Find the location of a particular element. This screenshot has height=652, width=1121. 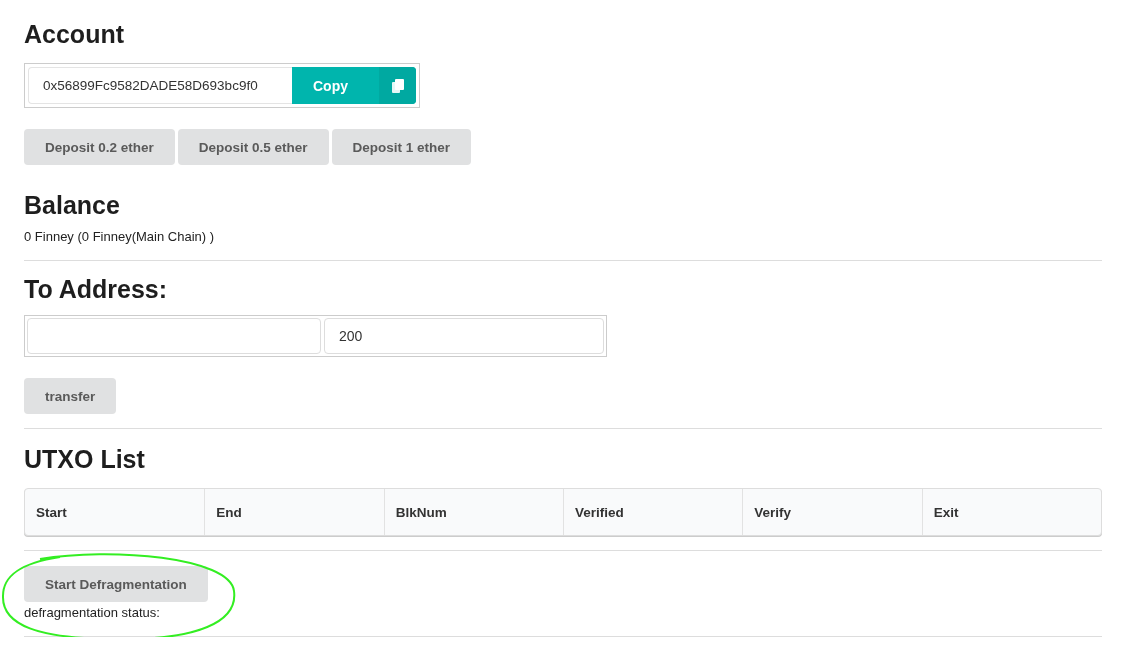

deposit-button: Deposit 0.2 ether is located at coordinates (99, 147).